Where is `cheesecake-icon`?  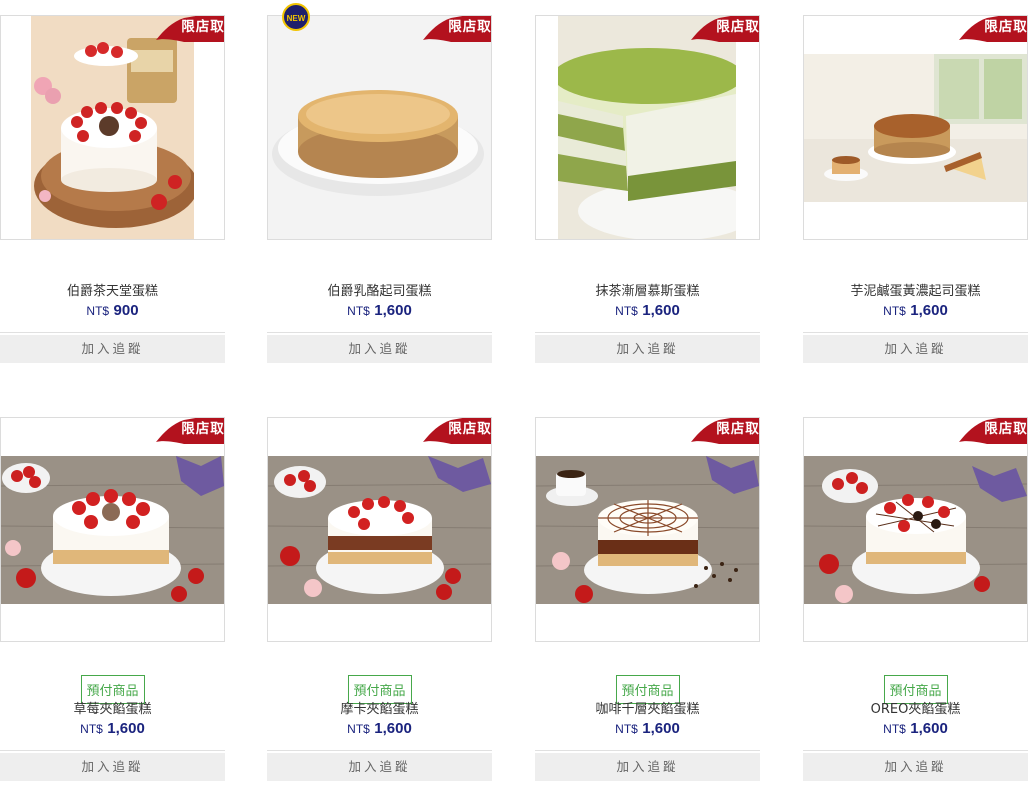 cheesecake-icon is located at coordinates (379, 127).